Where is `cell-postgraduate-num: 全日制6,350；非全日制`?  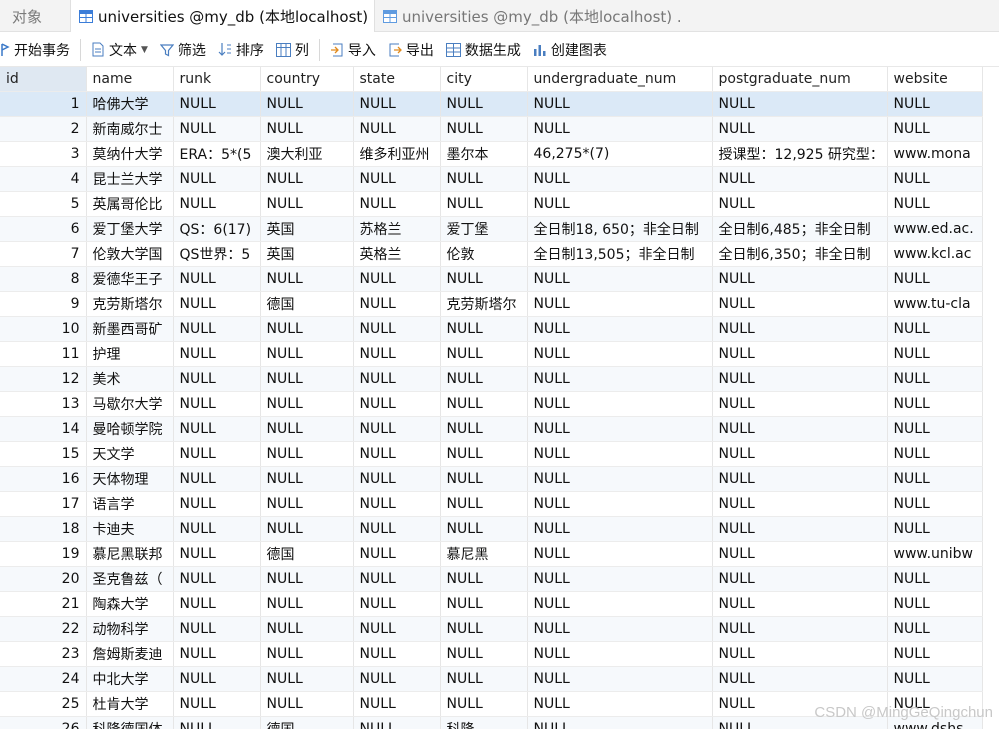 cell-postgraduate-num: 全日制6,350；非全日制 is located at coordinates (800, 254).